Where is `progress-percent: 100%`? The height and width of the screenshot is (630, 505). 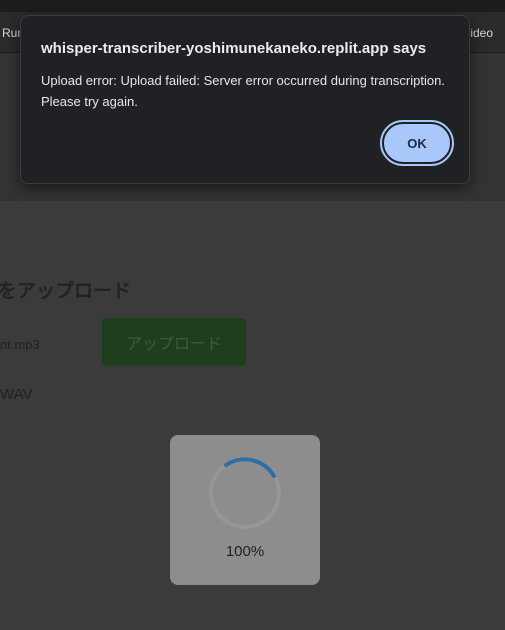 progress-percent: 100% is located at coordinates (245, 551).